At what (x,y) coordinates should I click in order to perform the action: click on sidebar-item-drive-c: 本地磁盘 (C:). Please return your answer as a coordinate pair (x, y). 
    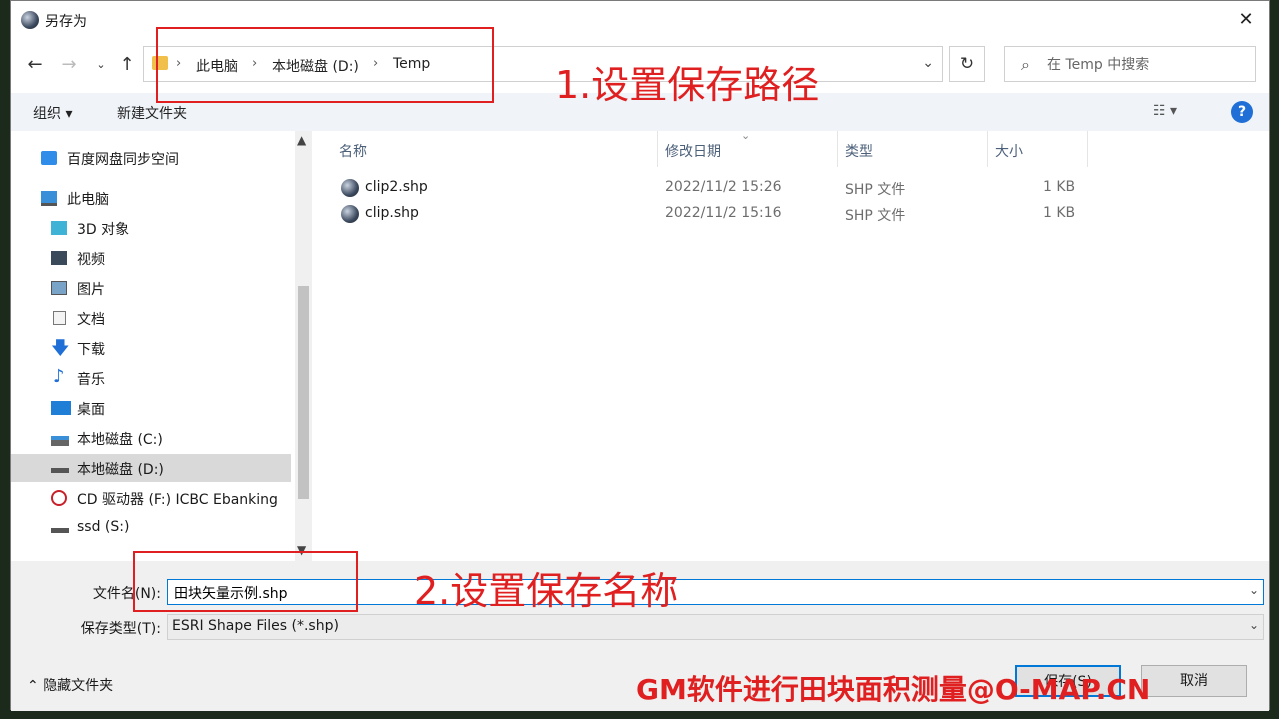
    Looking at the image, I should click on (151, 438).